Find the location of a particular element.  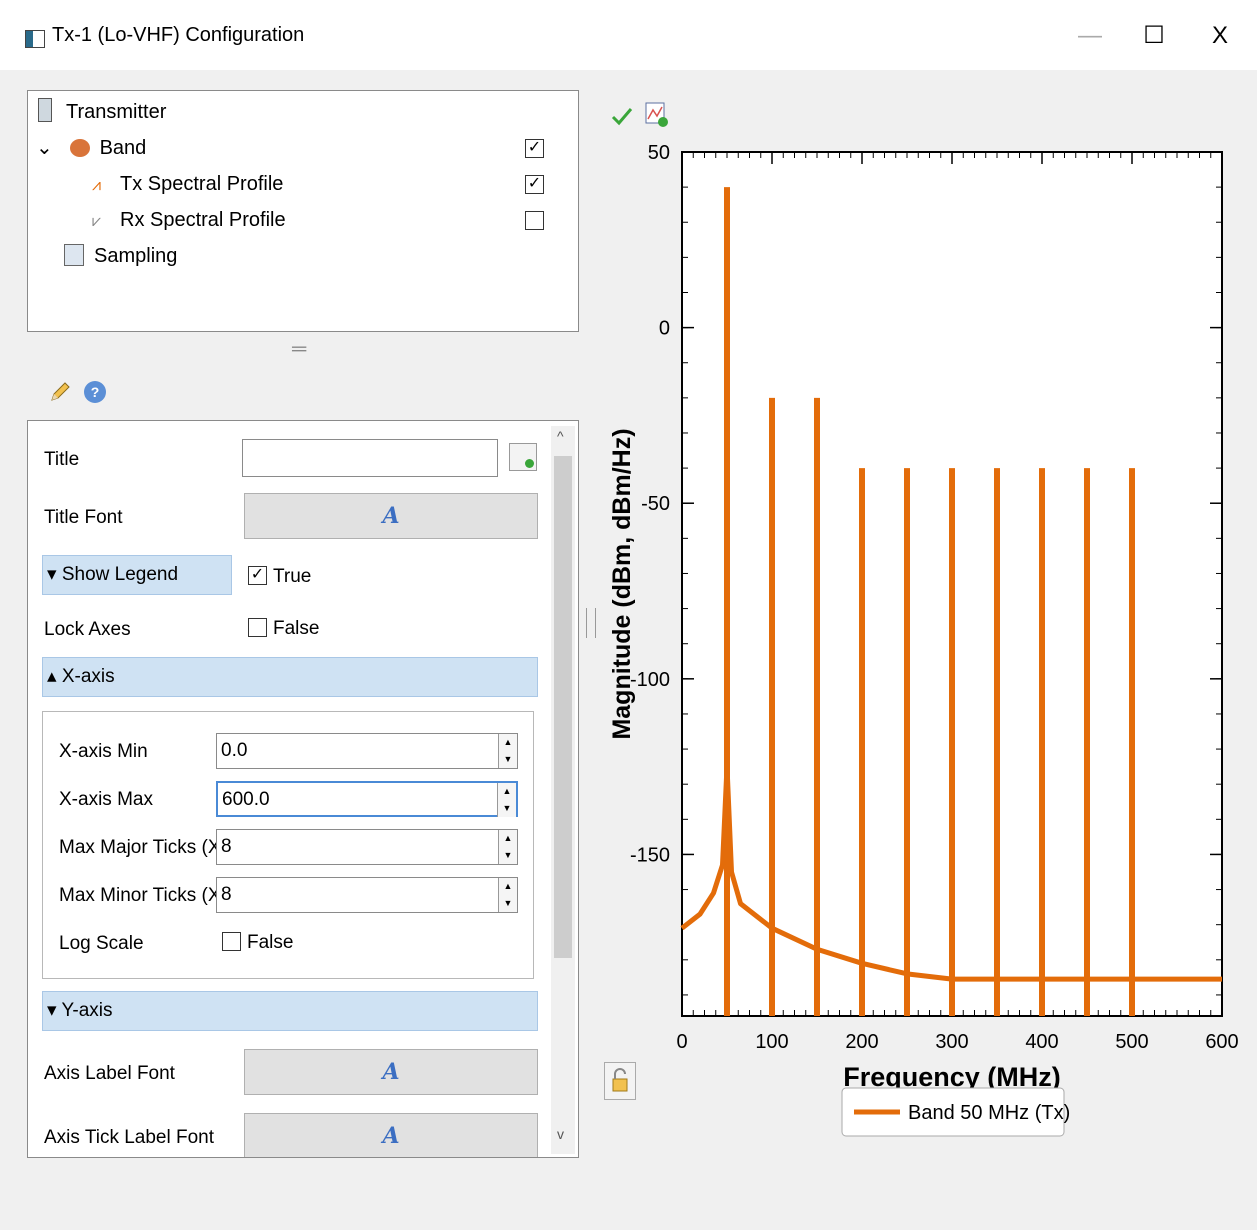

scroll-thumb is located at coordinates (563, 707).